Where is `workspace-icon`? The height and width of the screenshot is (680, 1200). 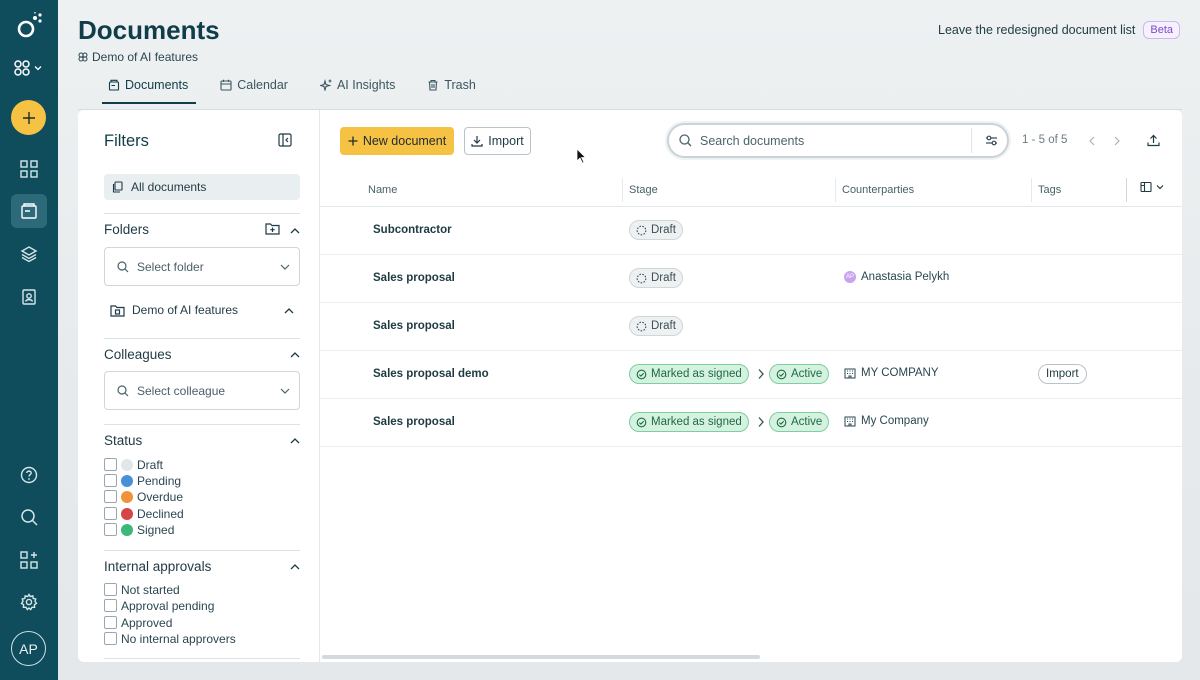
workspace-icon is located at coordinates (22, 68).